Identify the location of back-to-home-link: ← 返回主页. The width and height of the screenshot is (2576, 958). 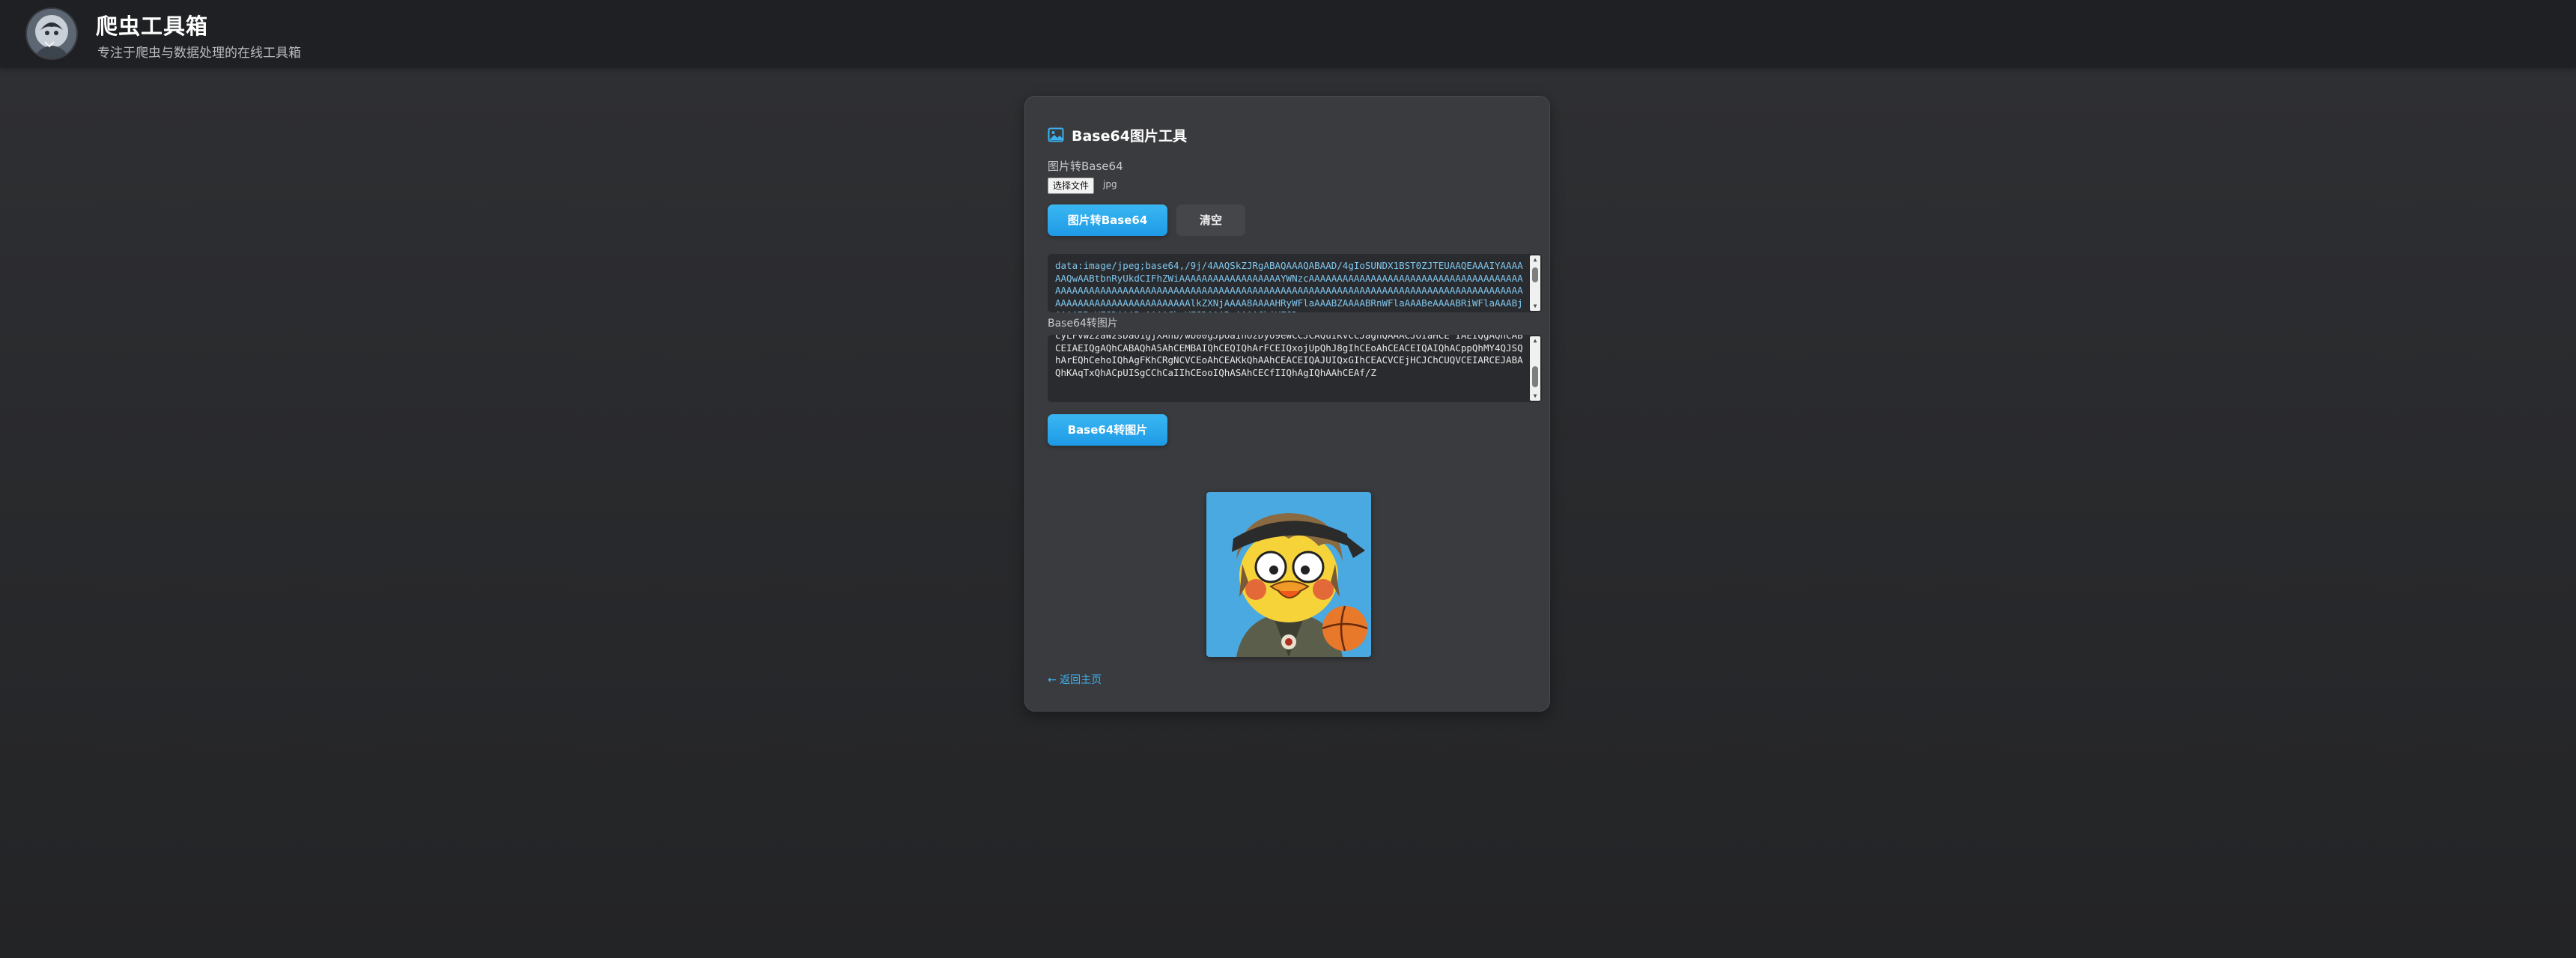
(1075, 679).